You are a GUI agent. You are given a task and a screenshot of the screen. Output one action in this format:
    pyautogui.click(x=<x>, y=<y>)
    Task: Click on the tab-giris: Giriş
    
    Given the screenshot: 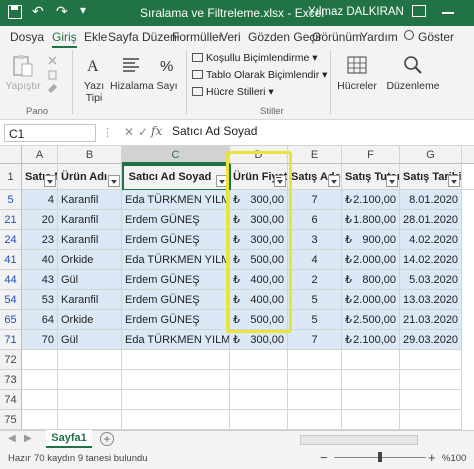 What is the action you would take?
    pyautogui.click(x=64, y=39)
    